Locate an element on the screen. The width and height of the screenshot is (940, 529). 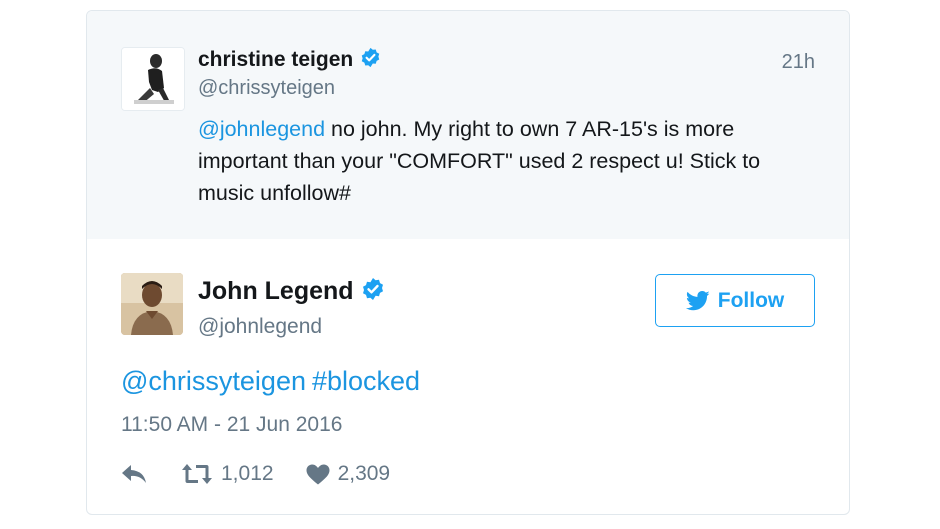
john-legend-avatar is located at coordinates (152, 304).